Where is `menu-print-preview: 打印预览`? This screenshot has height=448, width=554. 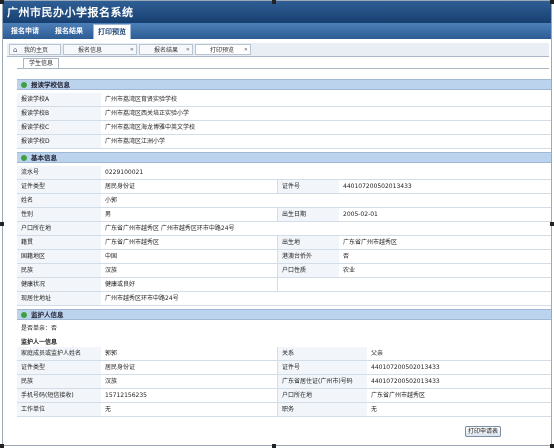 menu-print-preview: 打印预览 is located at coordinates (112, 31).